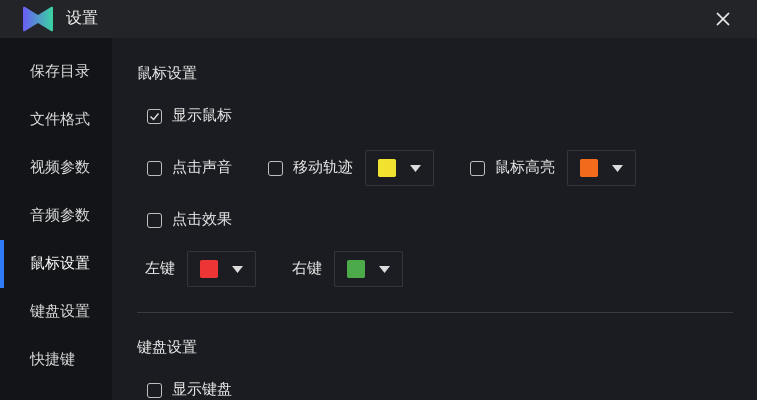 The image size is (757, 400). What do you see at coordinates (56, 264) in the screenshot?
I see `sidebar-item: 鼠标设置` at bounding box center [56, 264].